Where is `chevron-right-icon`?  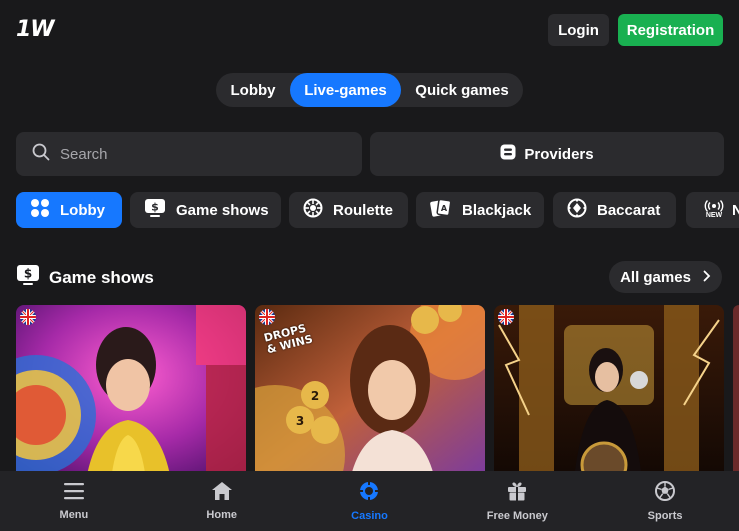 chevron-right-icon is located at coordinates (707, 277).